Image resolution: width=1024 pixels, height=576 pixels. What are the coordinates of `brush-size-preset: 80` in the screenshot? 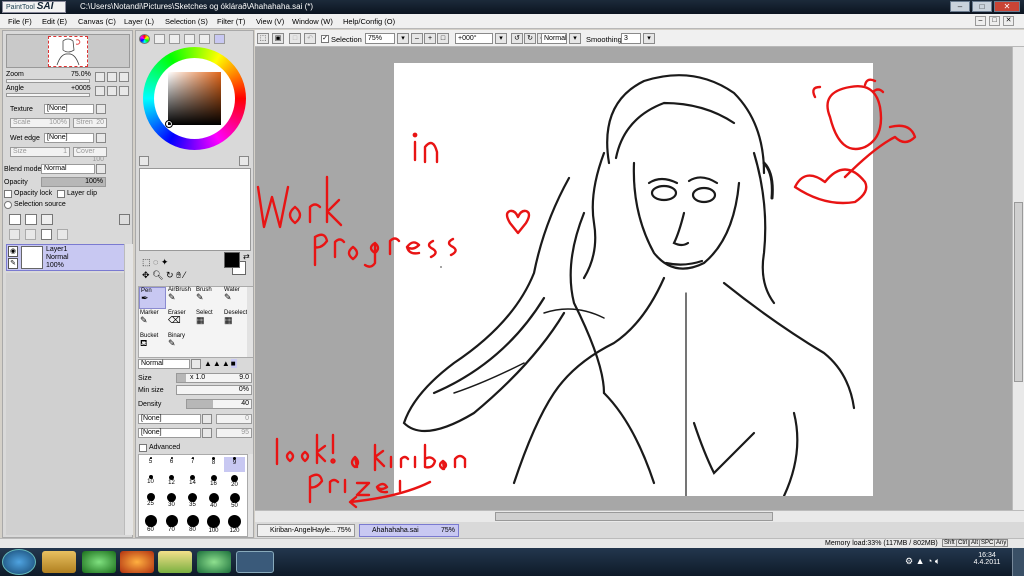 It's located at (192, 525).